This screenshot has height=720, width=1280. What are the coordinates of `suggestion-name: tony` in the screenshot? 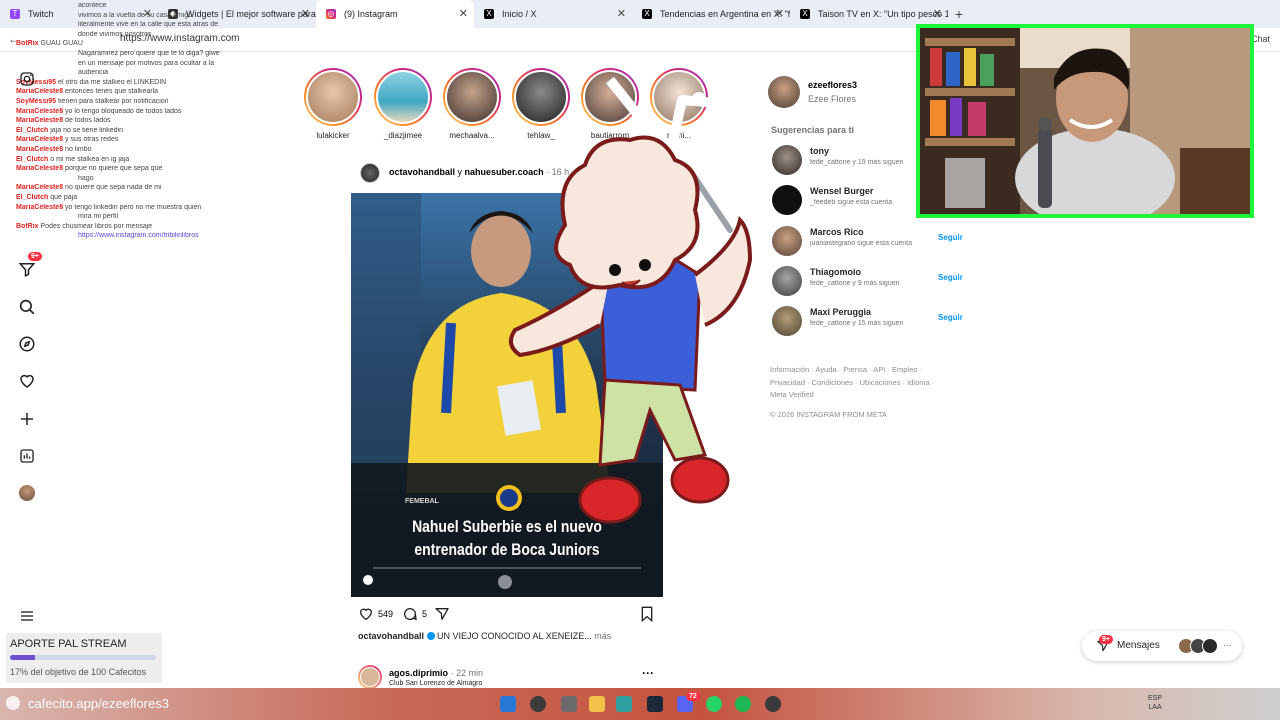 It's located at (819, 151).